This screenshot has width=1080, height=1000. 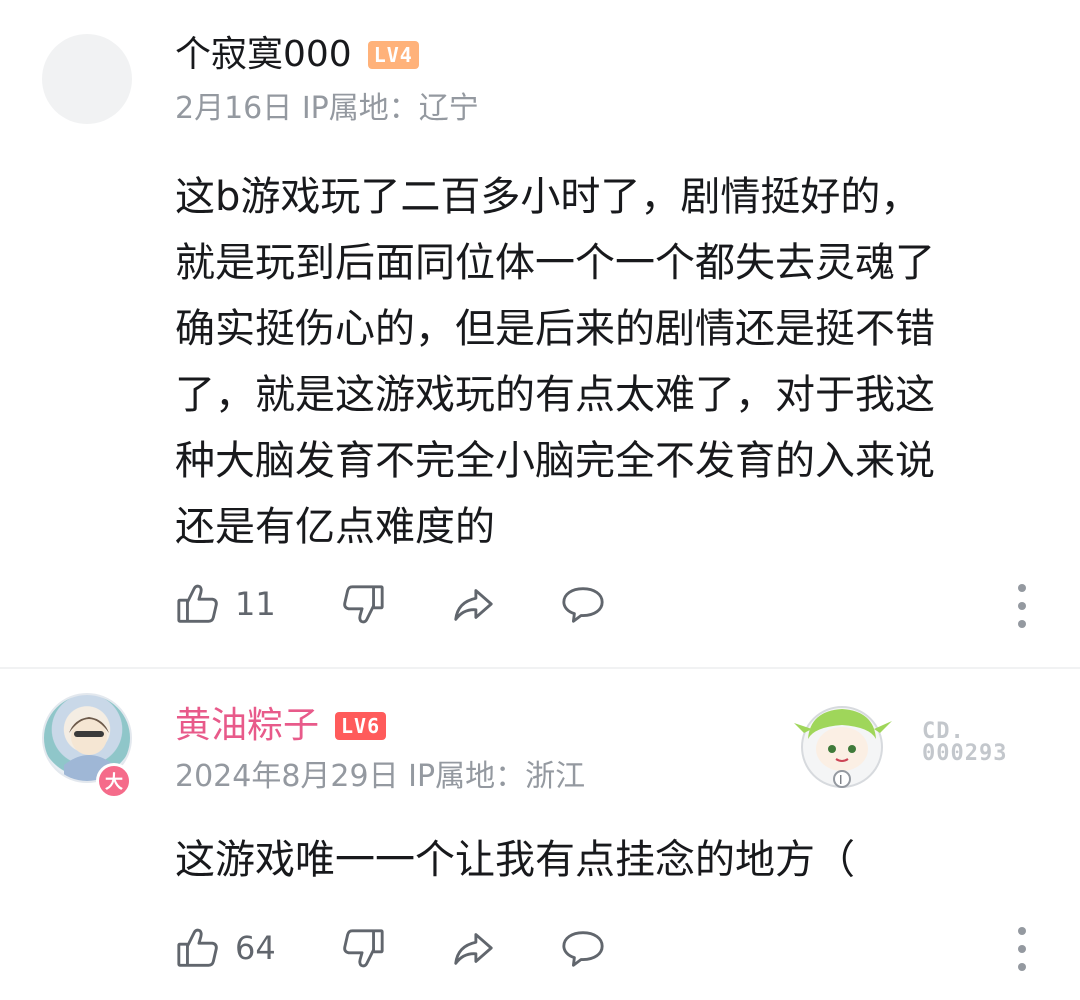 I want to click on username-row: 个寂寞000 LV4, so click(x=297, y=55).